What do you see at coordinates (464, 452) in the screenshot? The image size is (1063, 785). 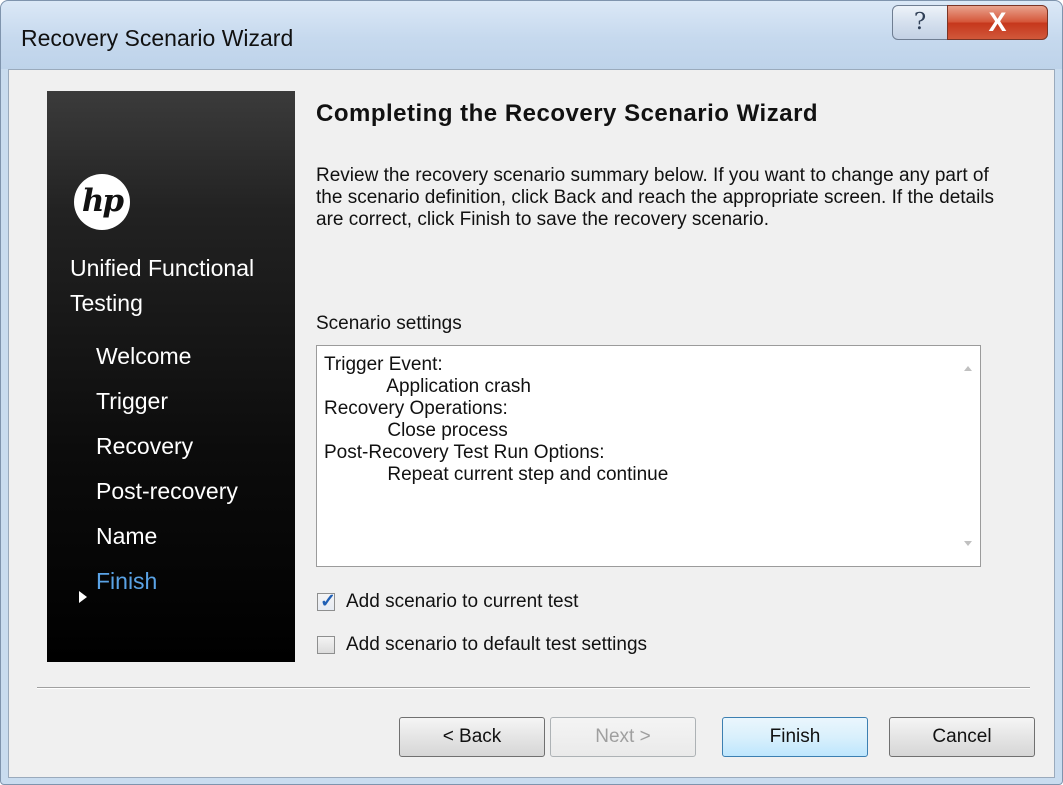 I see `settings-line: Post-Recovery Test Run Options:` at bounding box center [464, 452].